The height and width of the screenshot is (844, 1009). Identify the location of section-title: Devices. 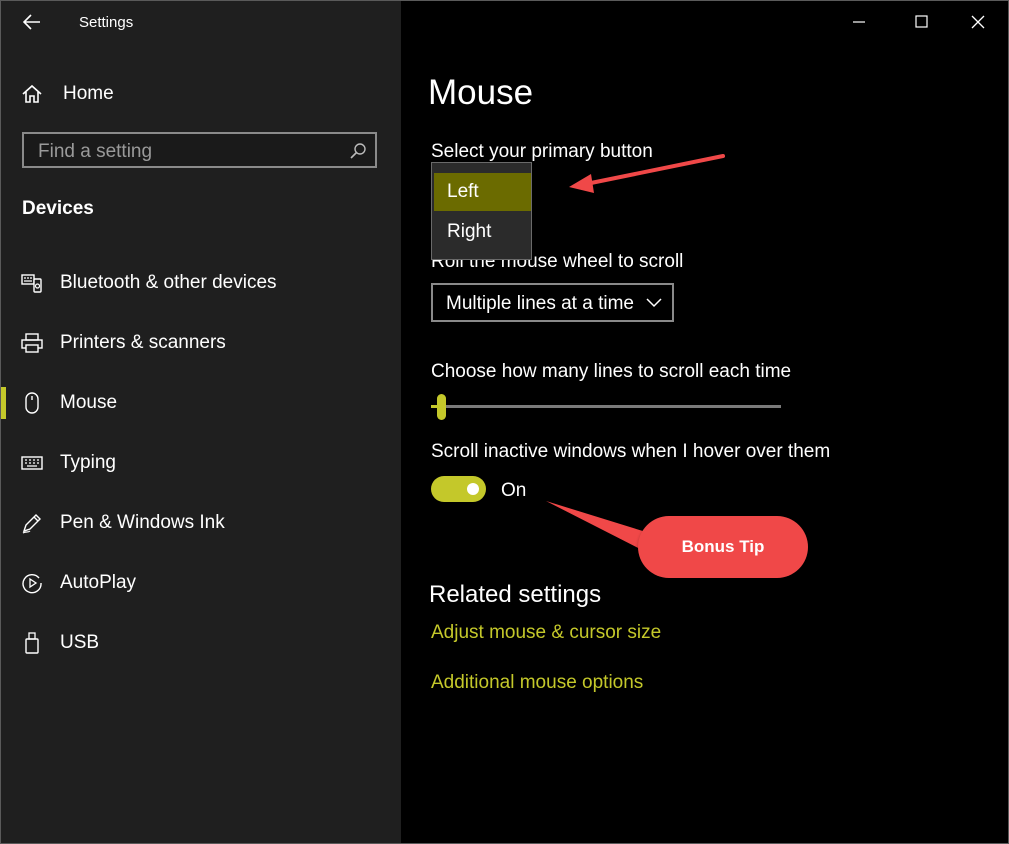
(58, 208).